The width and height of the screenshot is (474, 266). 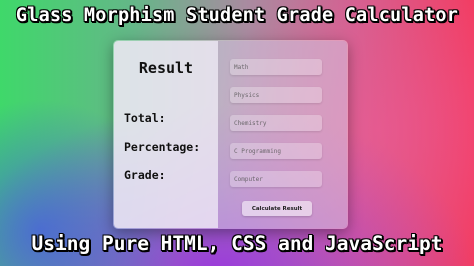 I want to click on percentage-label: Percentage:, so click(x=162, y=147).